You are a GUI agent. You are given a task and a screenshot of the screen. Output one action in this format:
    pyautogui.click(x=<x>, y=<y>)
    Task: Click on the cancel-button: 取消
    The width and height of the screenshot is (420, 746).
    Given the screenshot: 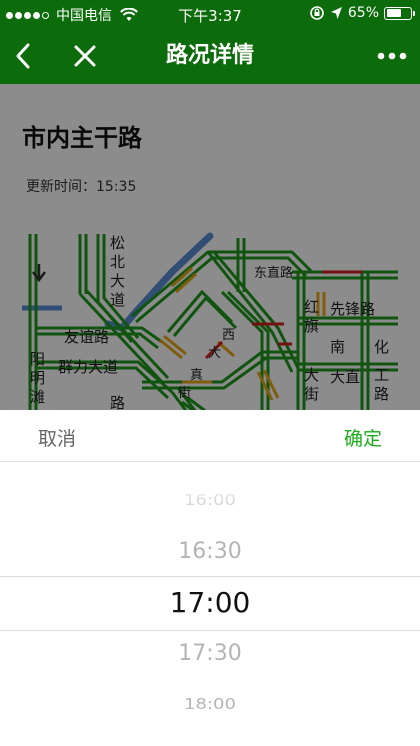 What is the action you would take?
    pyautogui.click(x=57, y=437)
    